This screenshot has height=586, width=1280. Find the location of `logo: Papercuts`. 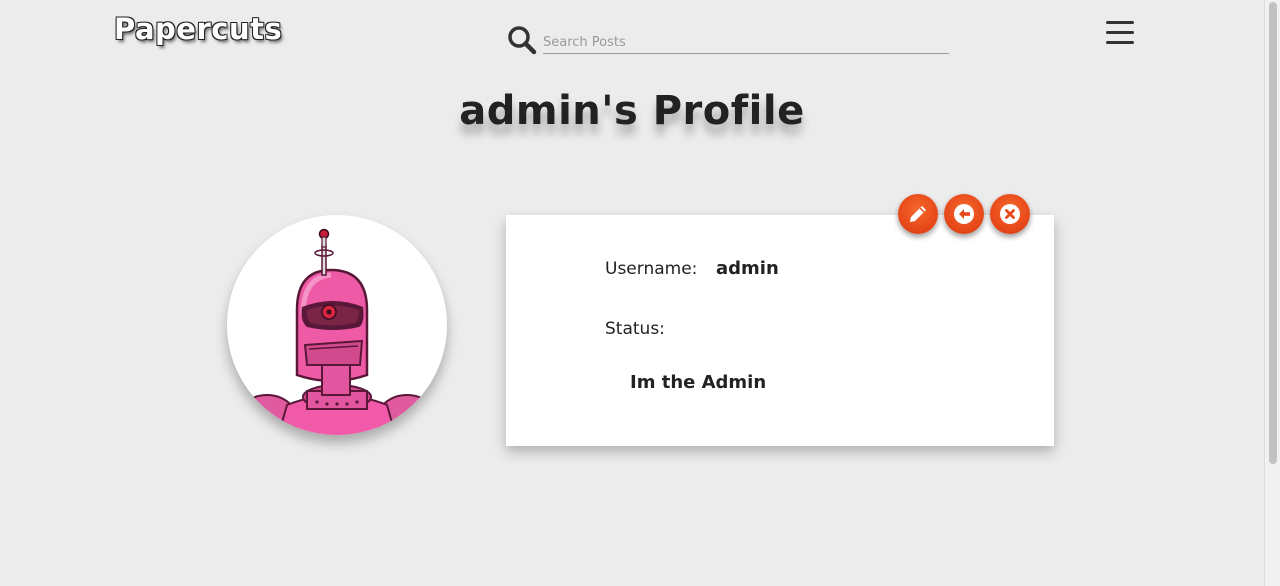

logo: Papercuts is located at coordinates (198, 29).